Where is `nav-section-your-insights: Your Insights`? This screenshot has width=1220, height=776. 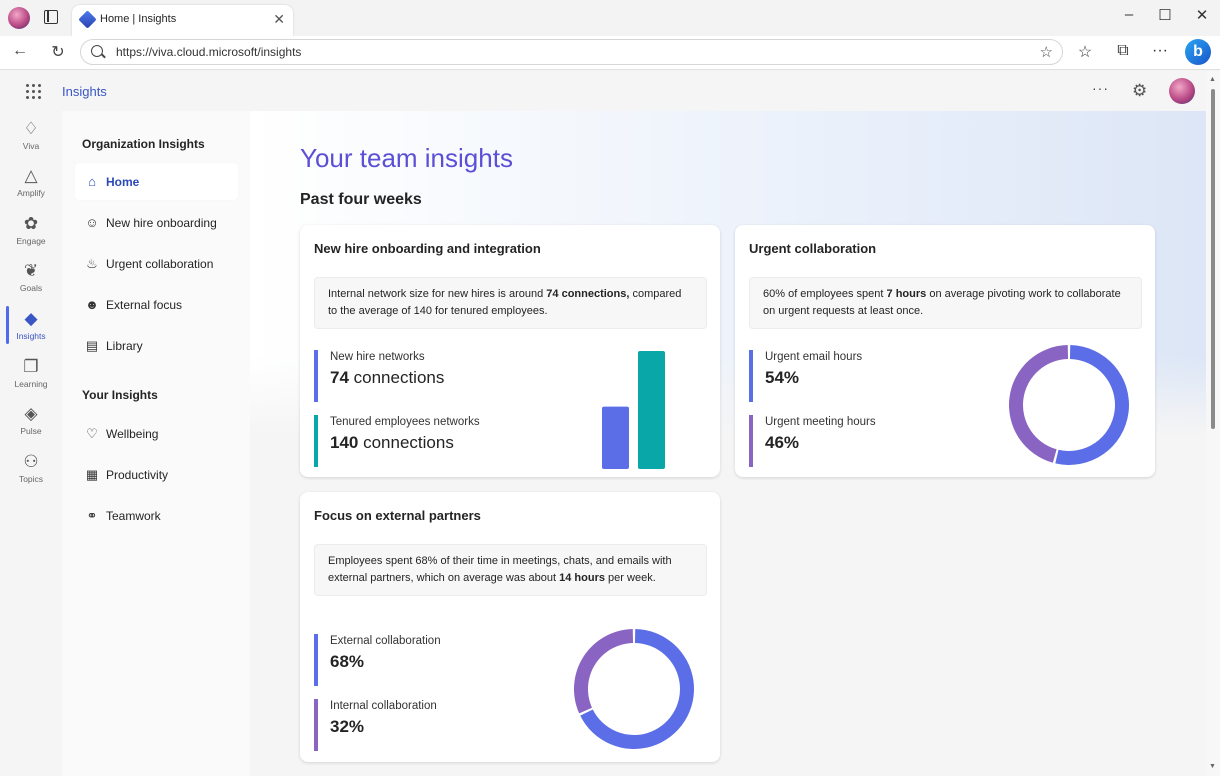
nav-section-your-insights: Your Insights is located at coordinates (120, 395).